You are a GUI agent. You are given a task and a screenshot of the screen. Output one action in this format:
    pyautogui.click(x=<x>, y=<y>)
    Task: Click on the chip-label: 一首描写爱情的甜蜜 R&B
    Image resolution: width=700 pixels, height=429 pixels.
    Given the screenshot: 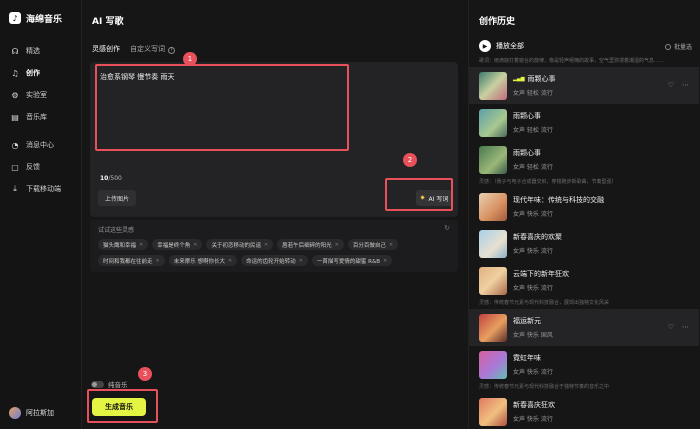 What is the action you would take?
    pyautogui.click(x=348, y=261)
    